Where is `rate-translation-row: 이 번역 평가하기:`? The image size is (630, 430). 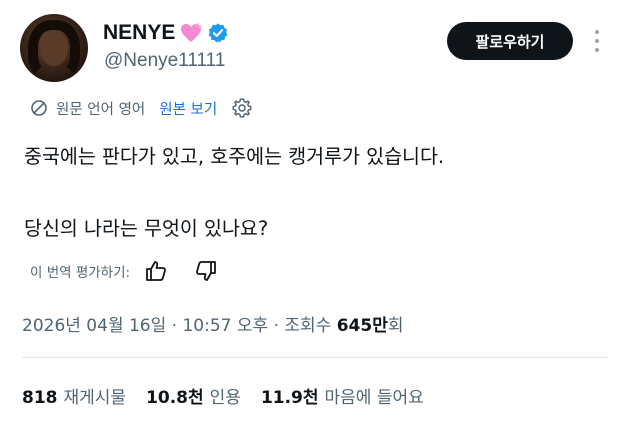
rate-translation-row: 이 번역 평가하기: is located at coordinates (124, 271).